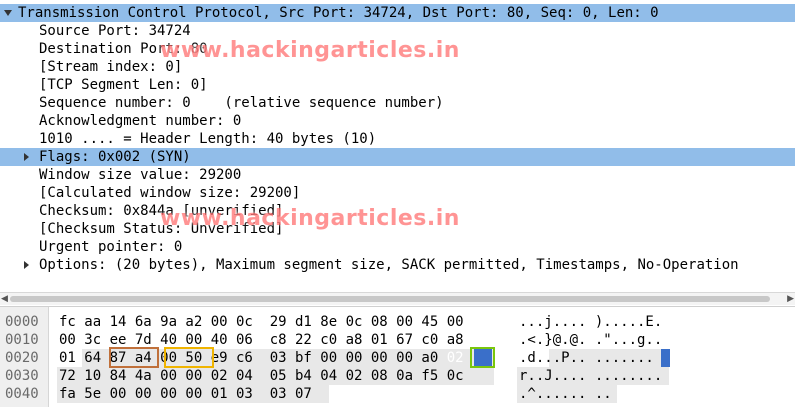 The image size is (795, 407). I want to click on hex-row: fa 5e 00 00 00 00 01 03 03 07, so click(185, 394).